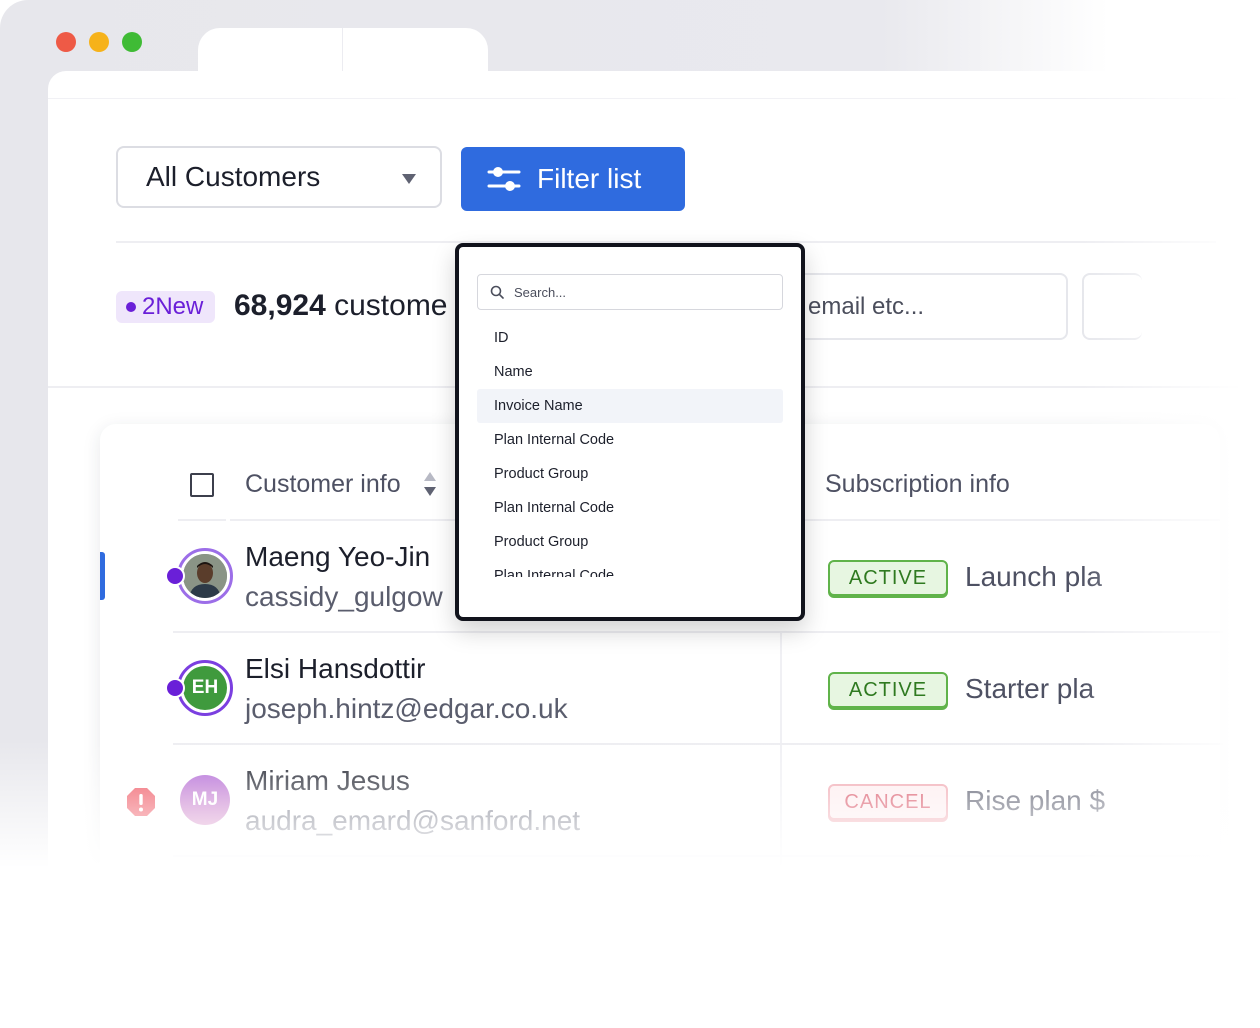  Describe the element at coordinates (131, 307) in the screenshot. I see `dot-icon` at that location.